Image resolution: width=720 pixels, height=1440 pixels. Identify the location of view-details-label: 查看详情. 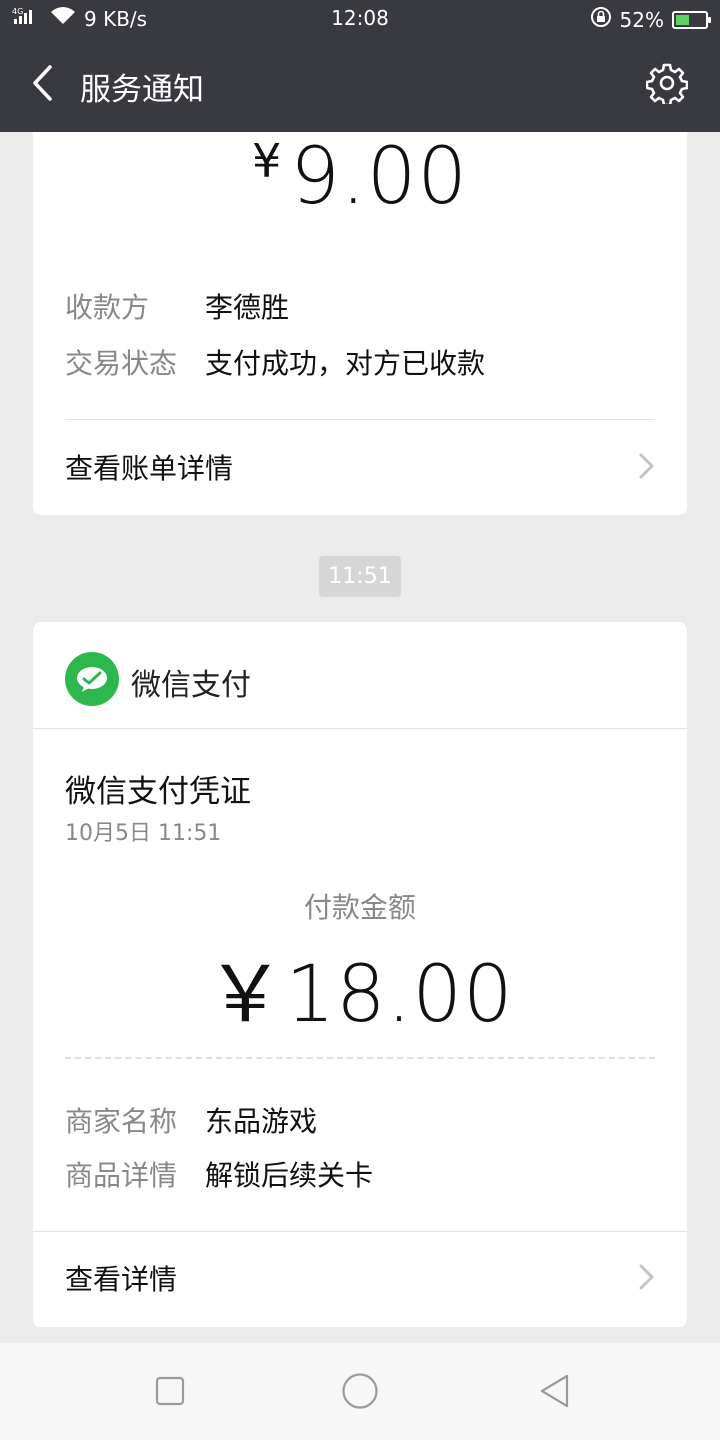
(121, 1279).